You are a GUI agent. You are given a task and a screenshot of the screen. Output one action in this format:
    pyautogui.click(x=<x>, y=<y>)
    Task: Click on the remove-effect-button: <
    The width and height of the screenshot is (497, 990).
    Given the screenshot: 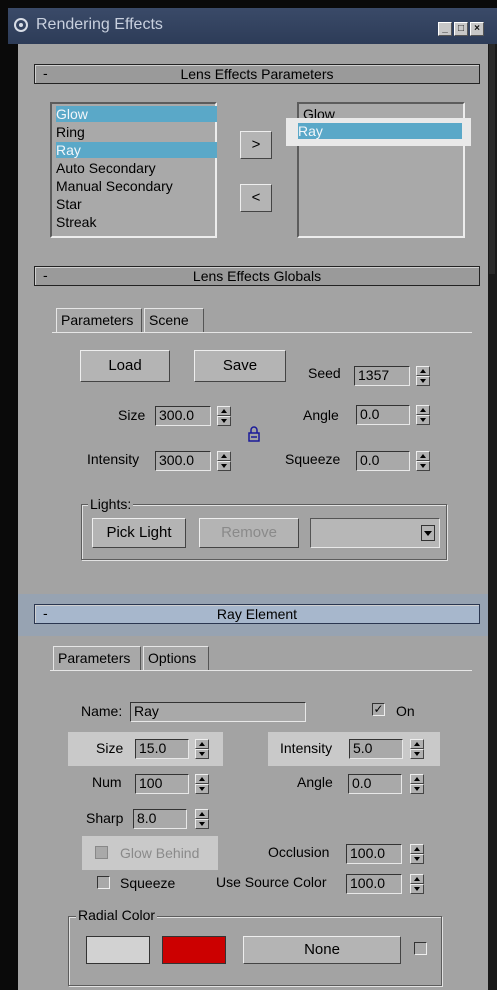 What is the action you would take?
    pyautogui.click(x=256, y=198)
    